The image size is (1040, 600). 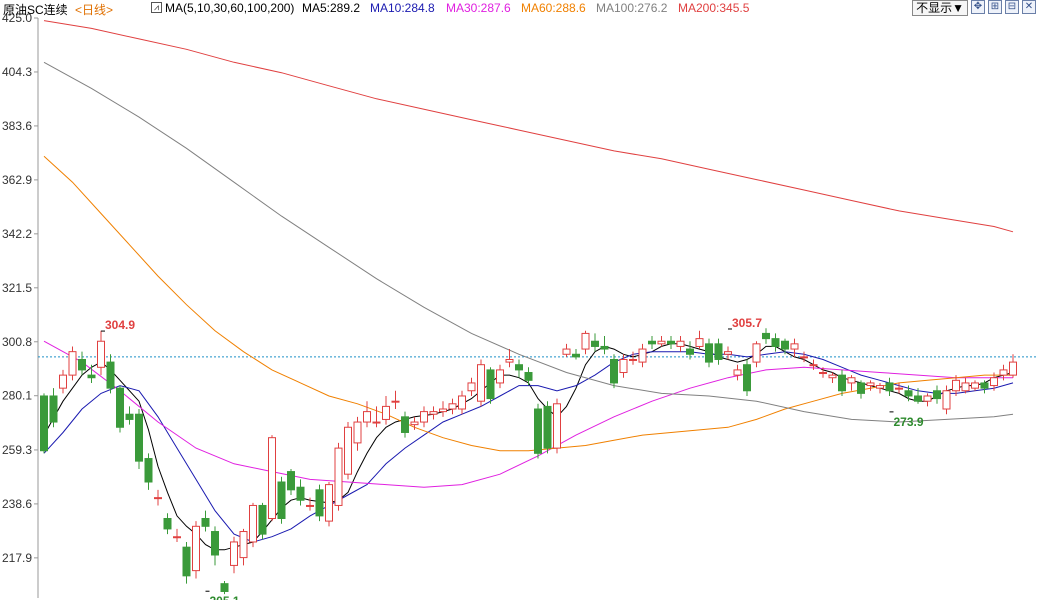 What do you see at coordinates (17, 72) in the screenshot?
I see `y-tick-label: 404.3` at bounding box center [17, 72].